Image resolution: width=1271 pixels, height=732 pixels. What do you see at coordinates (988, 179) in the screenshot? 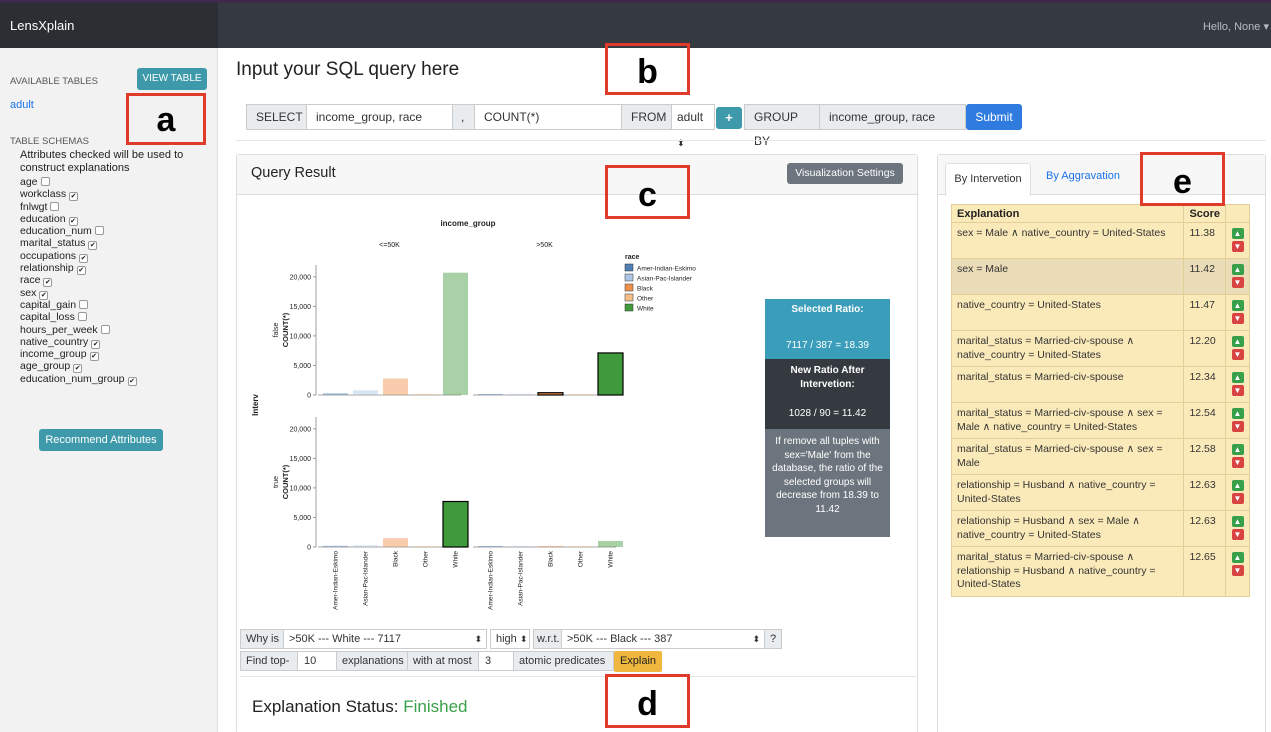
I see `tab-by-intervention: By Intervetion` at bounding box center [988, 179].